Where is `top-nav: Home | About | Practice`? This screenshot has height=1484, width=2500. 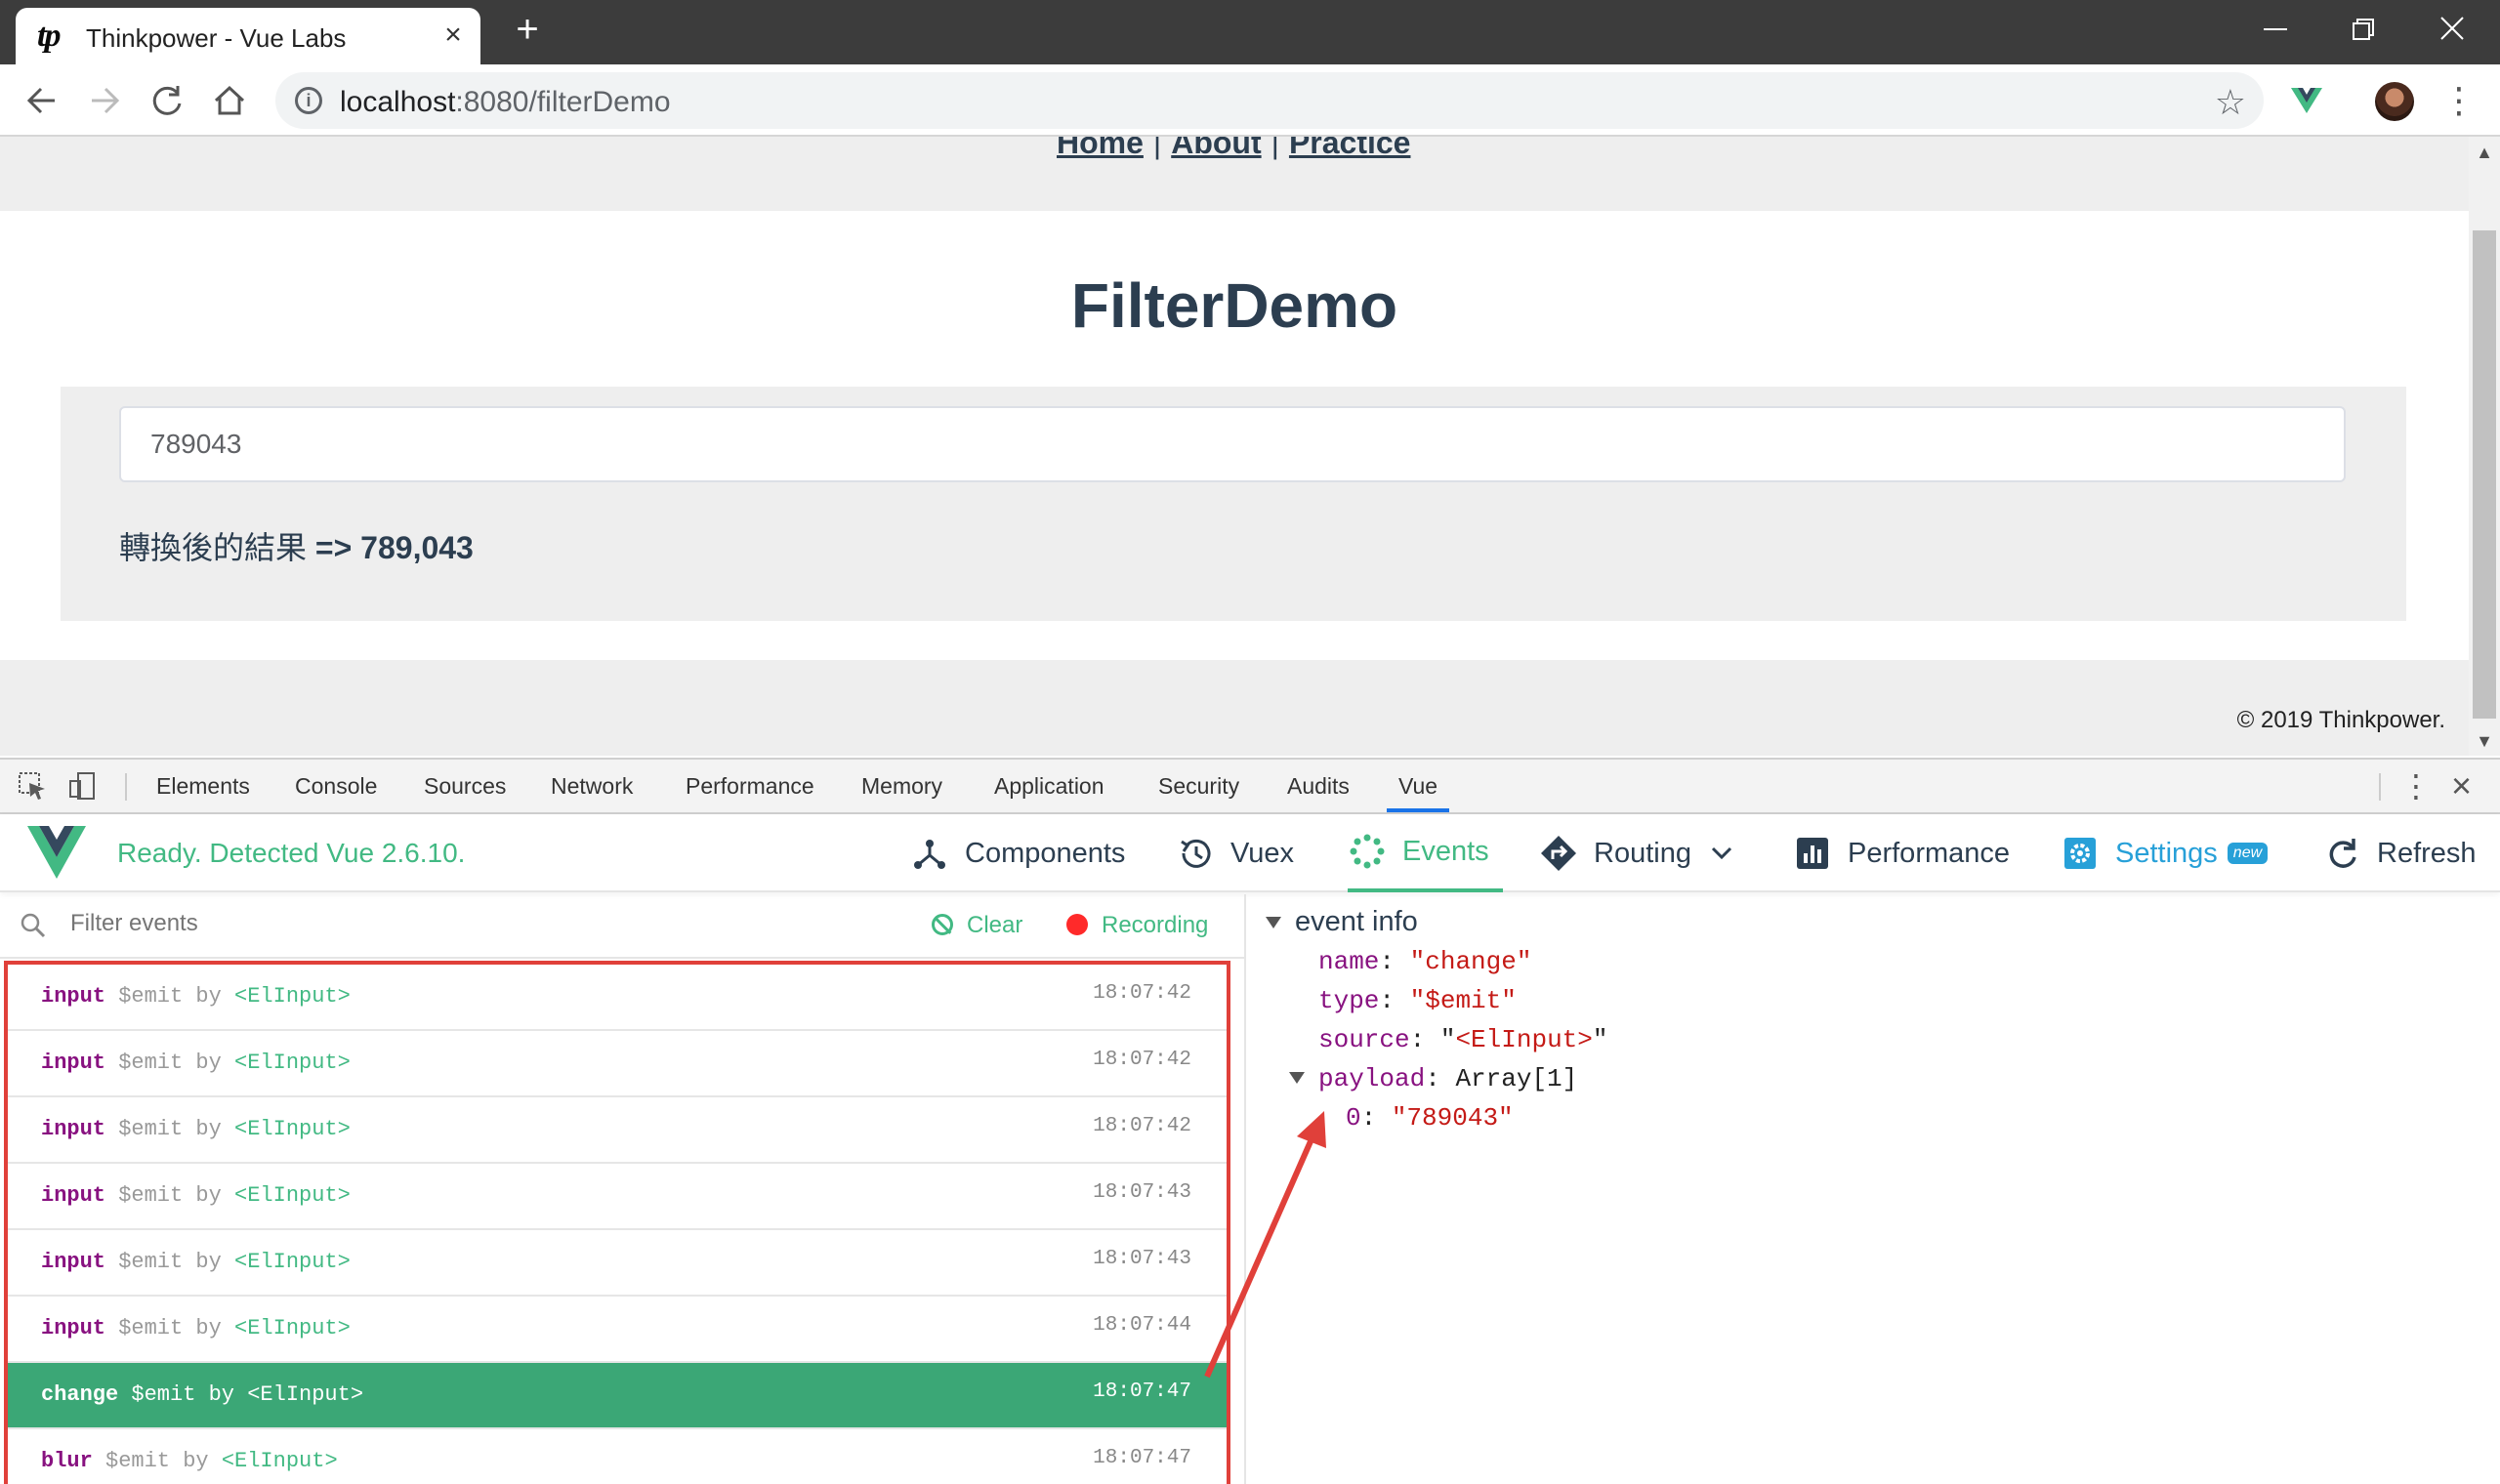 top-nav: Home | About | Practice is located at coordinates (1234, 174).